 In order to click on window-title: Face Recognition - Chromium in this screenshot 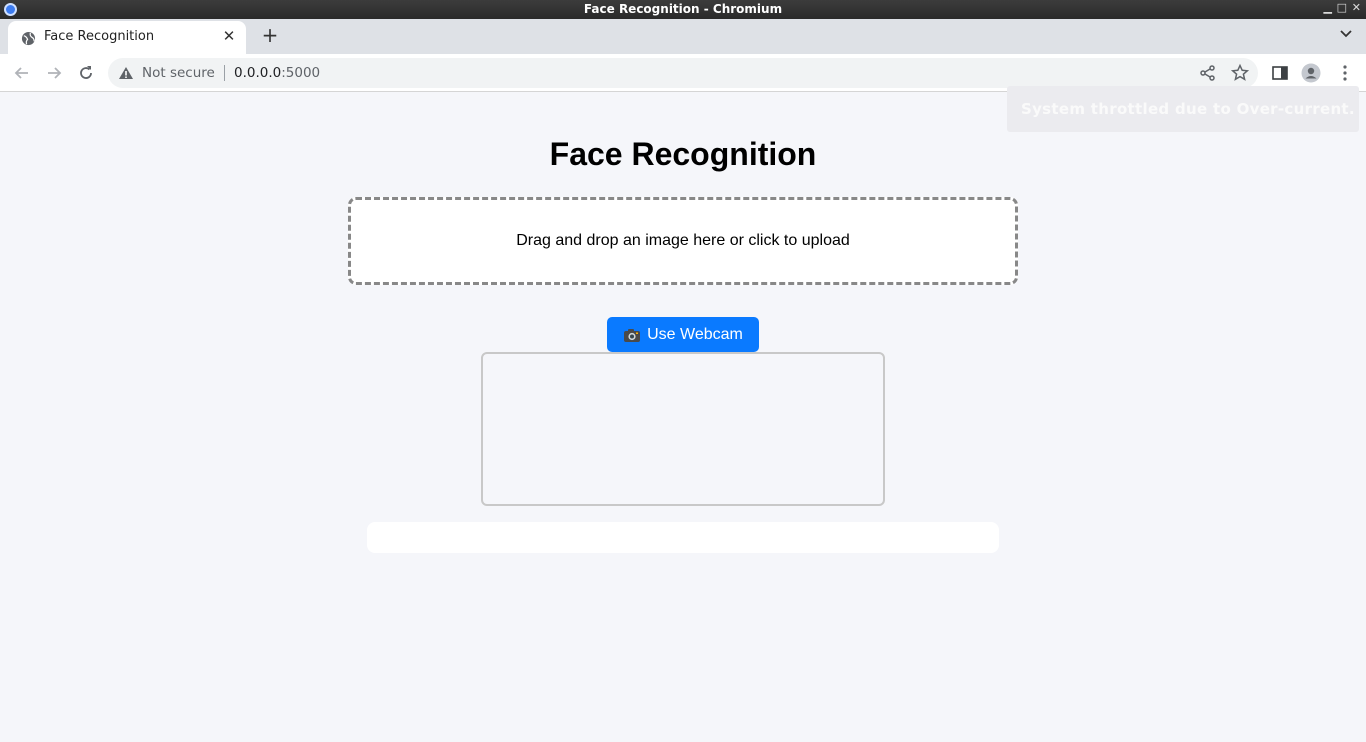, I will do `click(683, 9)`.